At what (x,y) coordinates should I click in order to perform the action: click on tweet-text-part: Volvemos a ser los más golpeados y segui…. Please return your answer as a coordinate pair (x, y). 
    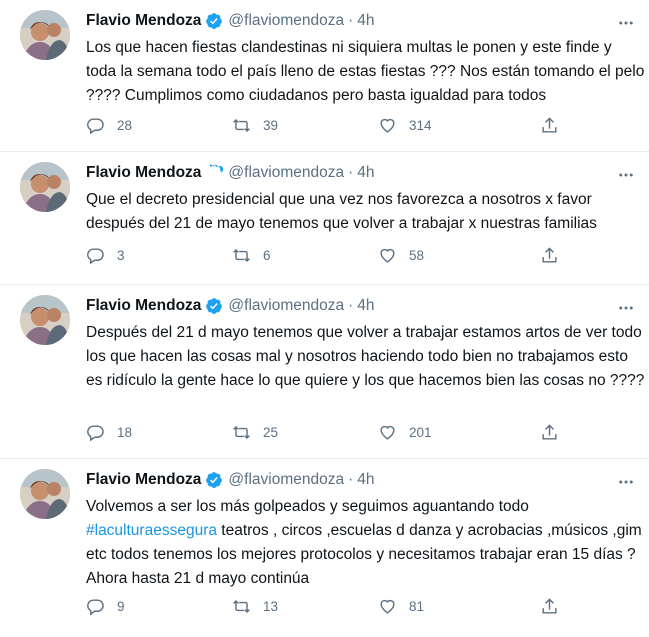
    Looking at the image, I should click on (307, 506).